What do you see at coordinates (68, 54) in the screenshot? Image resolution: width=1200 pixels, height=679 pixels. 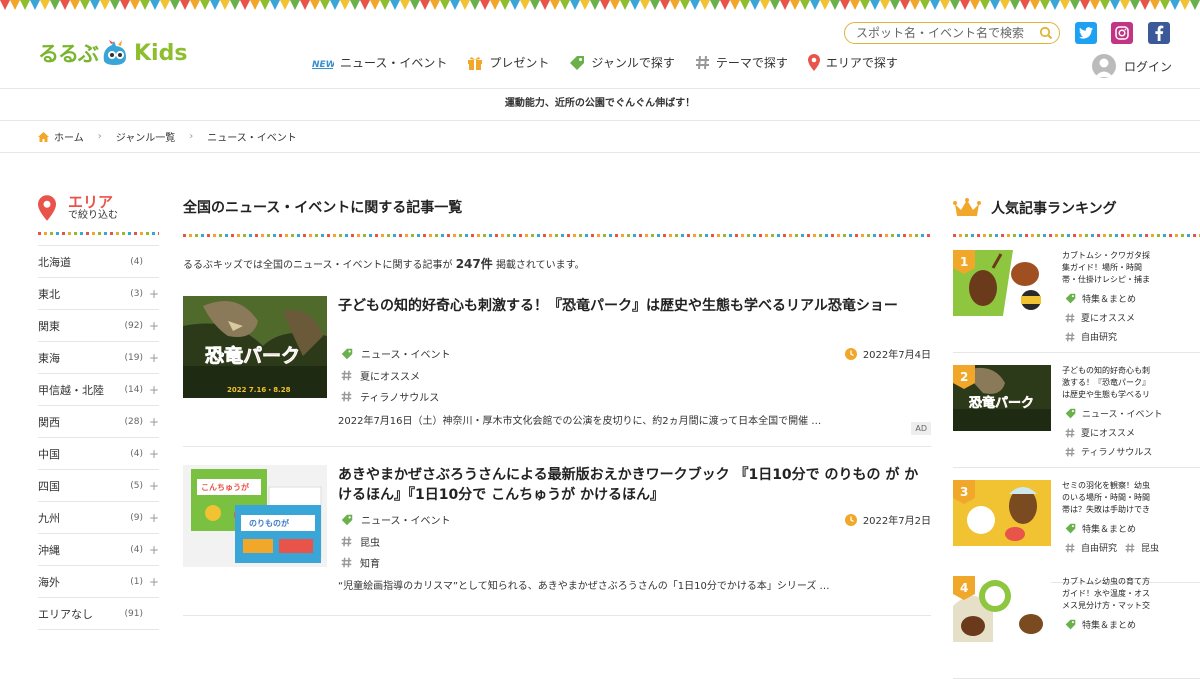 I see `logo-text: るるぶ` at bounding box center [68, 54].